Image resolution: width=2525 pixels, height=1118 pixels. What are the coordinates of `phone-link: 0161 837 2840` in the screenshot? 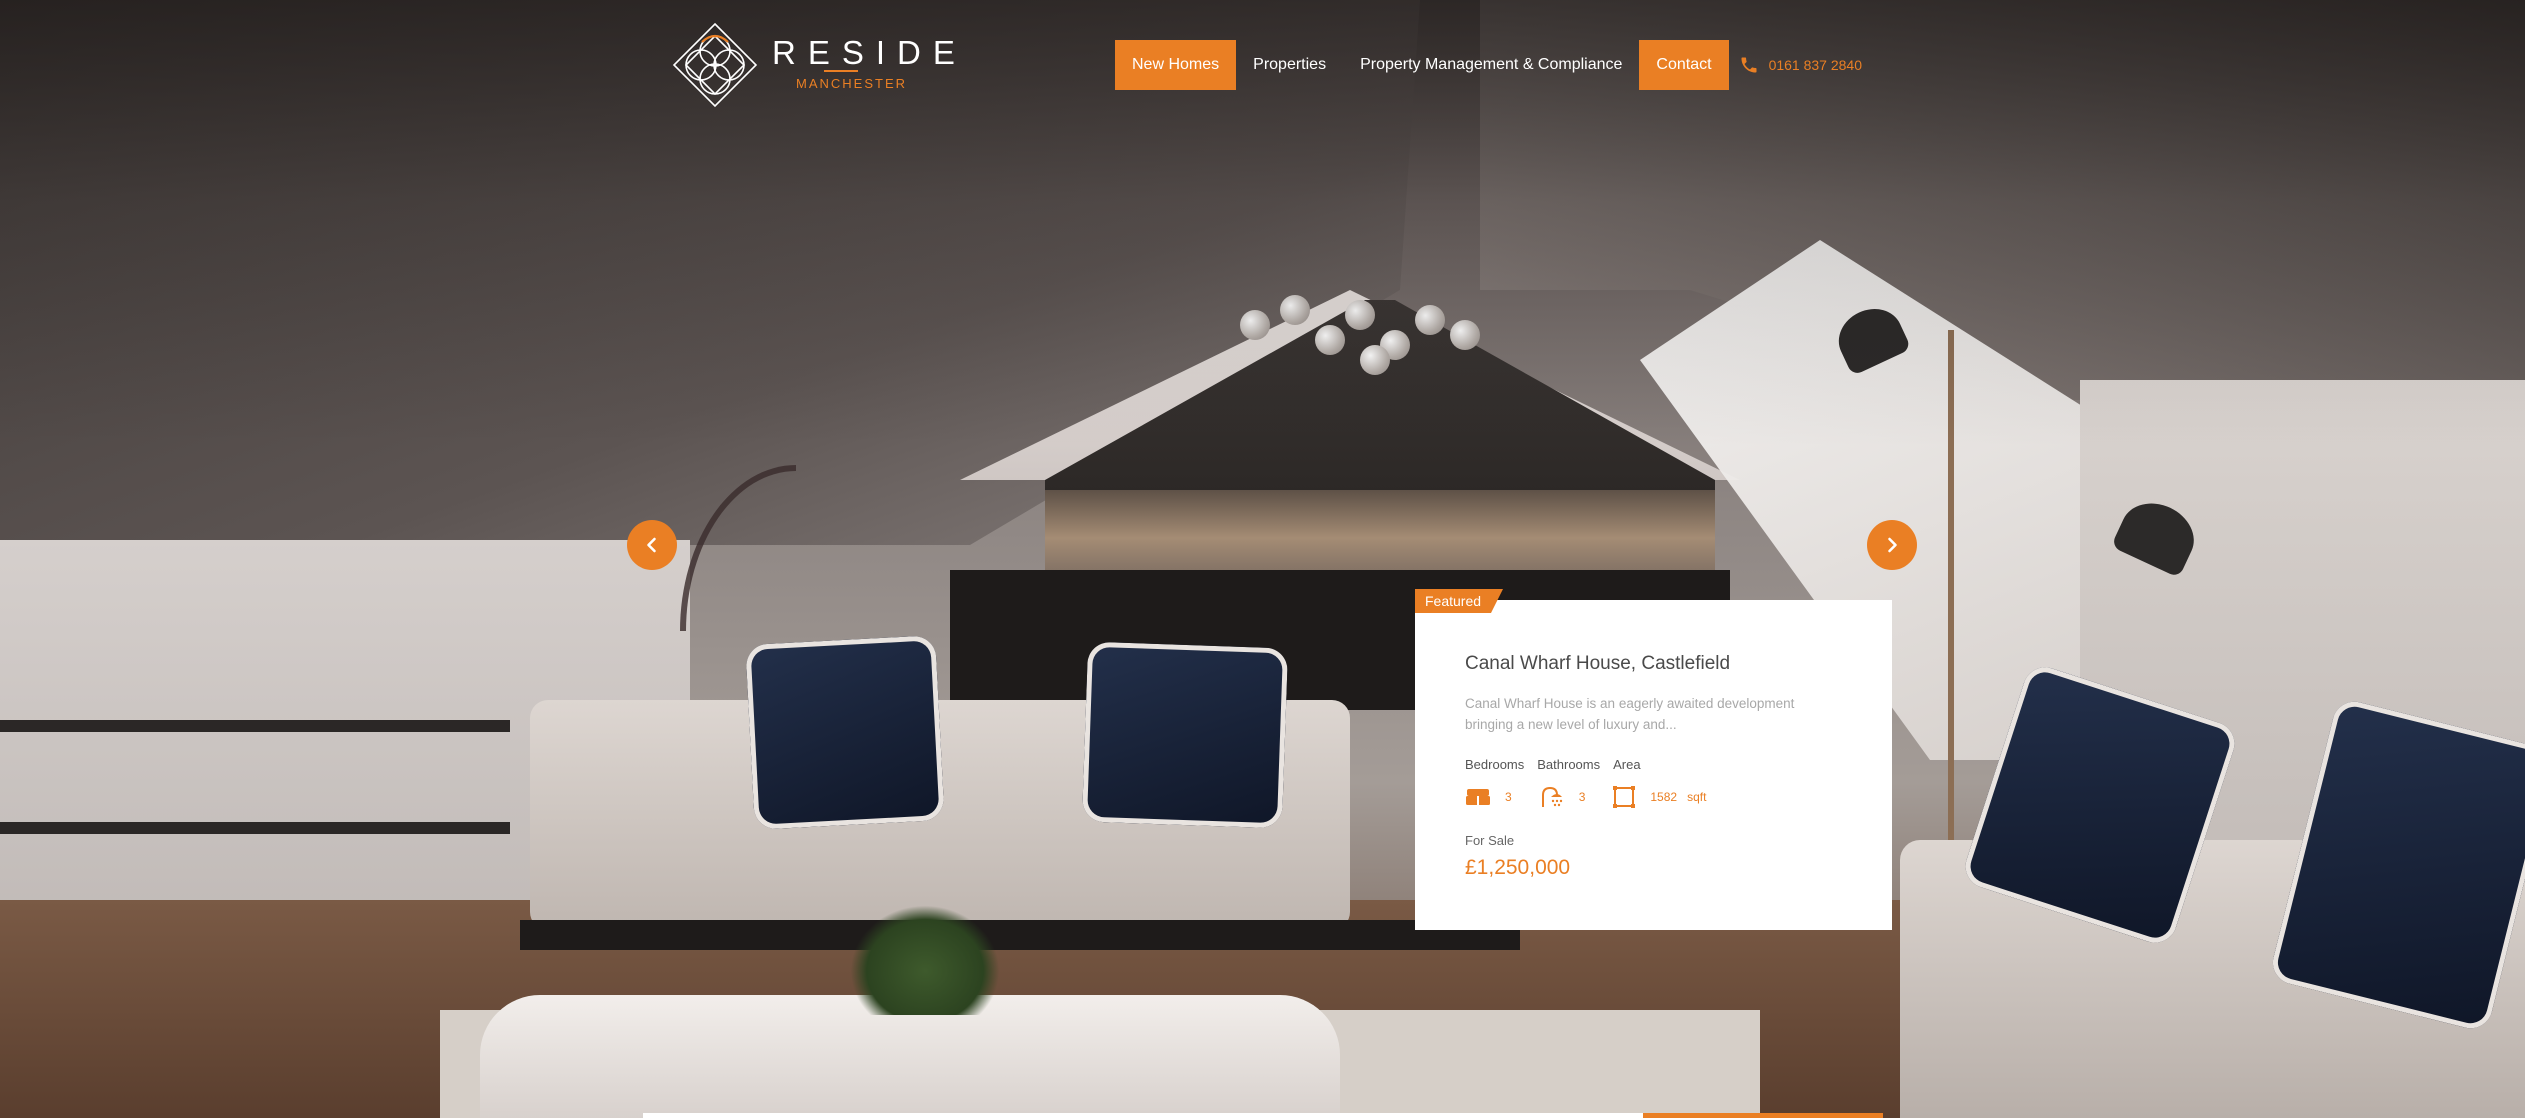 It's located at (1800, 65).